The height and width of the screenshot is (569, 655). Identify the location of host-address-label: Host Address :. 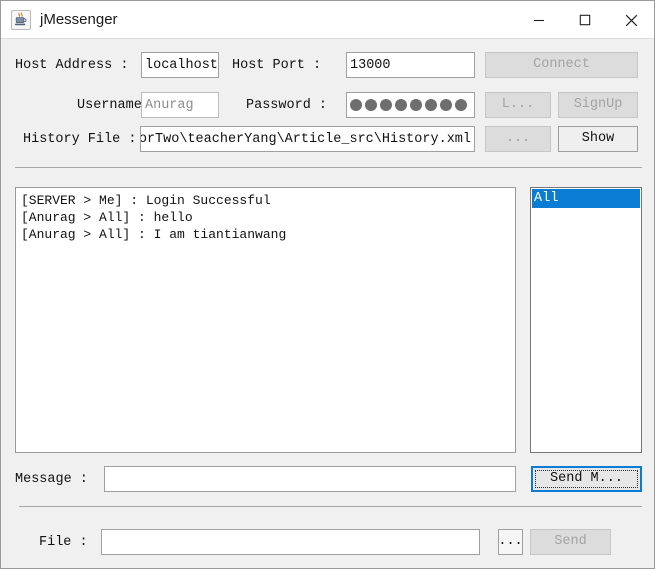
(72, 65).